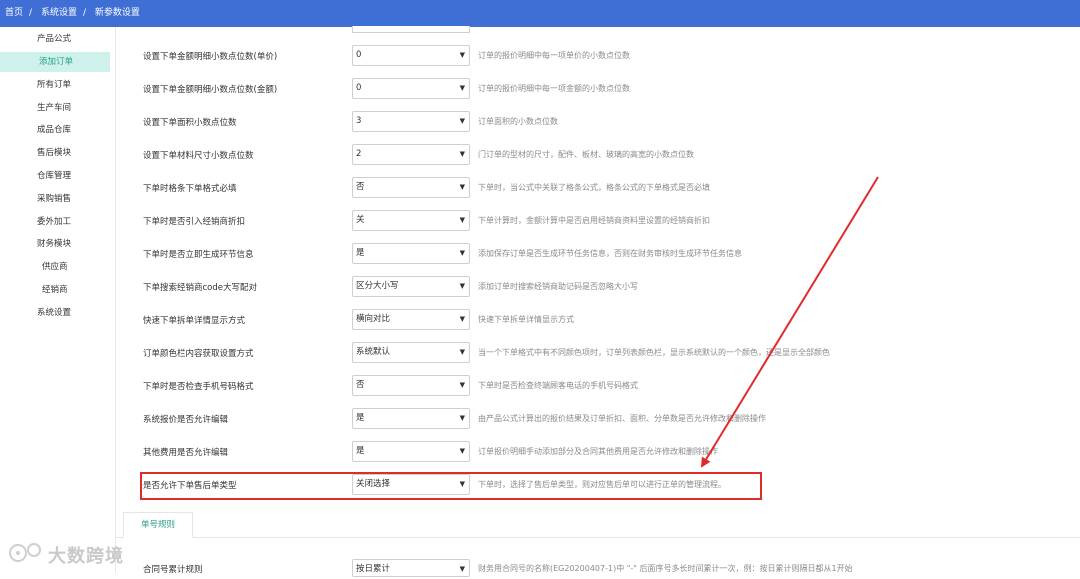  I want to click on setting-select: 关 ▼, so click(411, 220).